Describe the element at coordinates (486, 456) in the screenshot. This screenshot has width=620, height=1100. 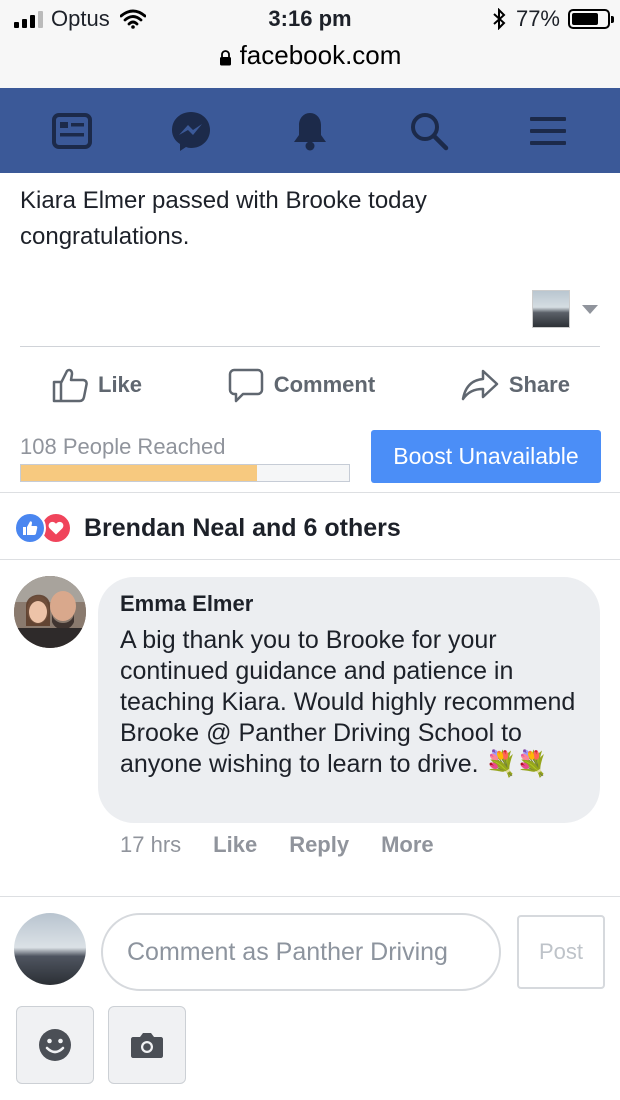
I see `boost-button: Boost Unavailable` at that location.